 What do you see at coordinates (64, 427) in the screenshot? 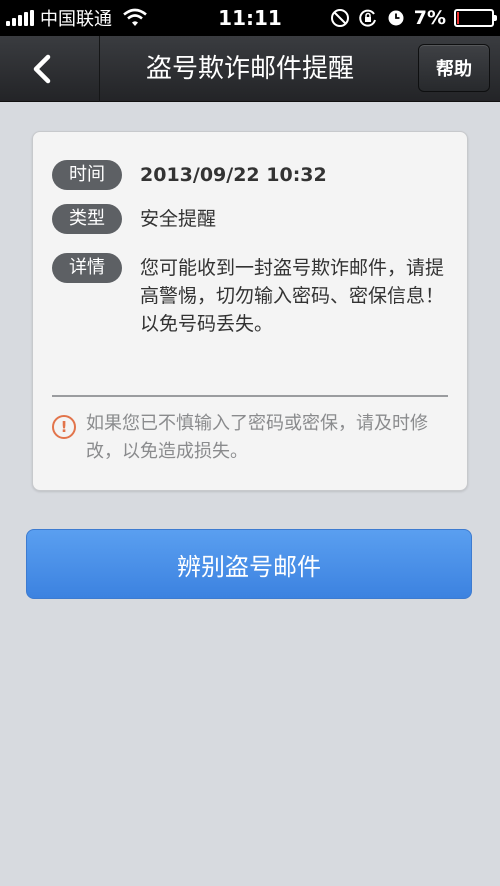
I see `exclamation-circle-icon: !` at bounding box center [64, 427].